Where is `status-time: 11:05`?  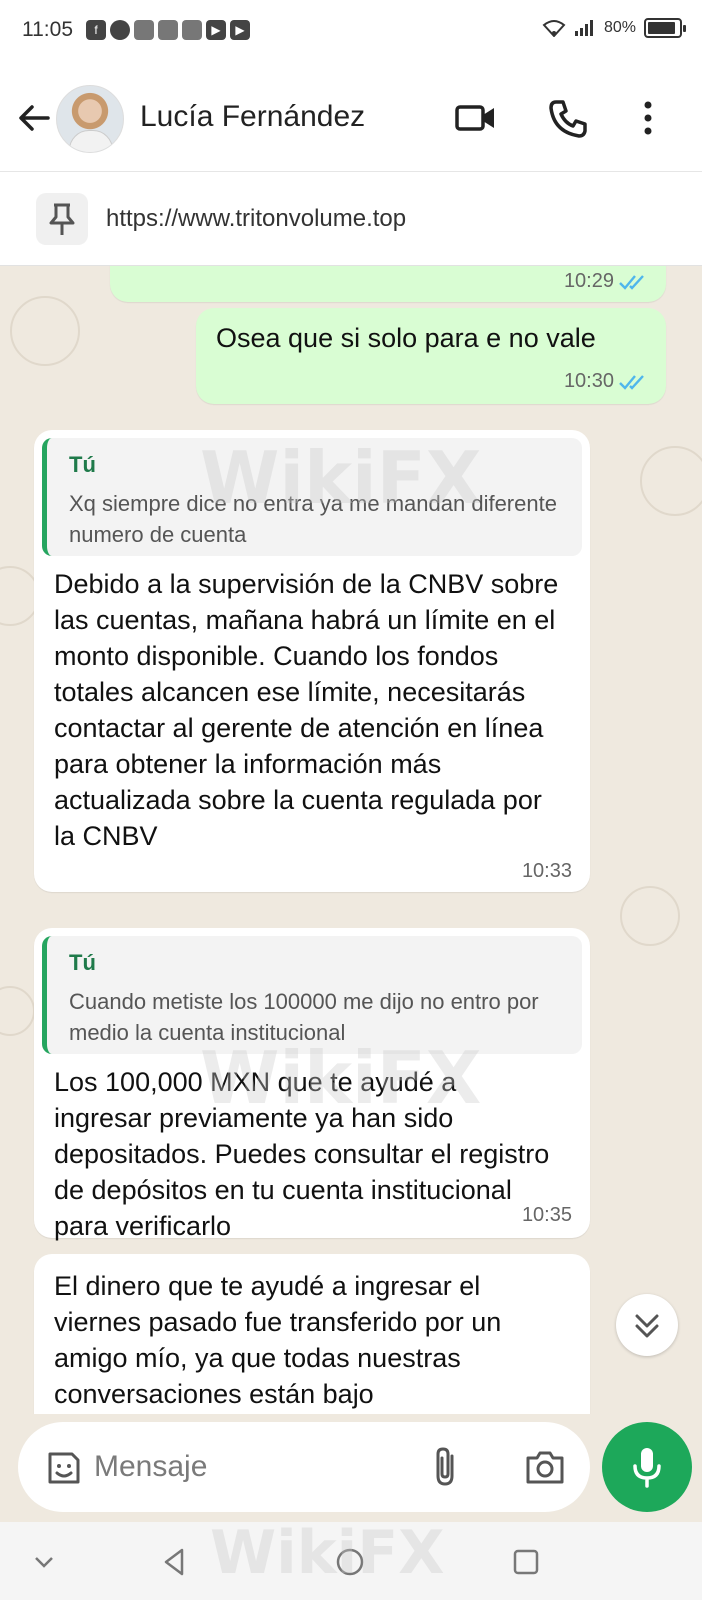 status-time: 11:05 is located at coordinates (47, 29).